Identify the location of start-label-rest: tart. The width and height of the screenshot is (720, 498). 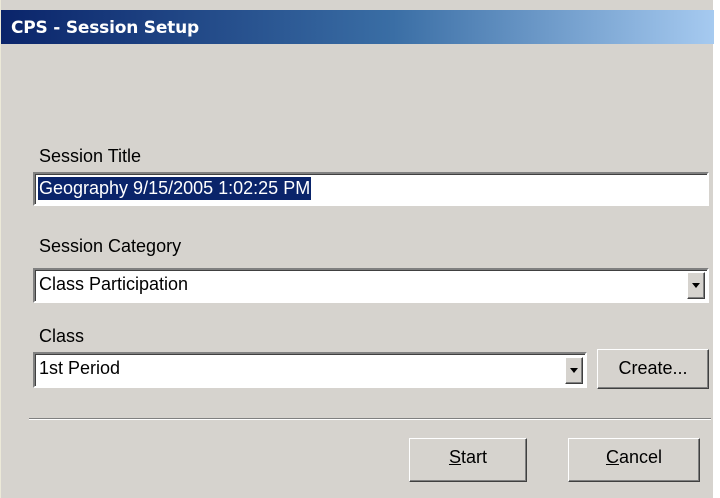
(474, 457).